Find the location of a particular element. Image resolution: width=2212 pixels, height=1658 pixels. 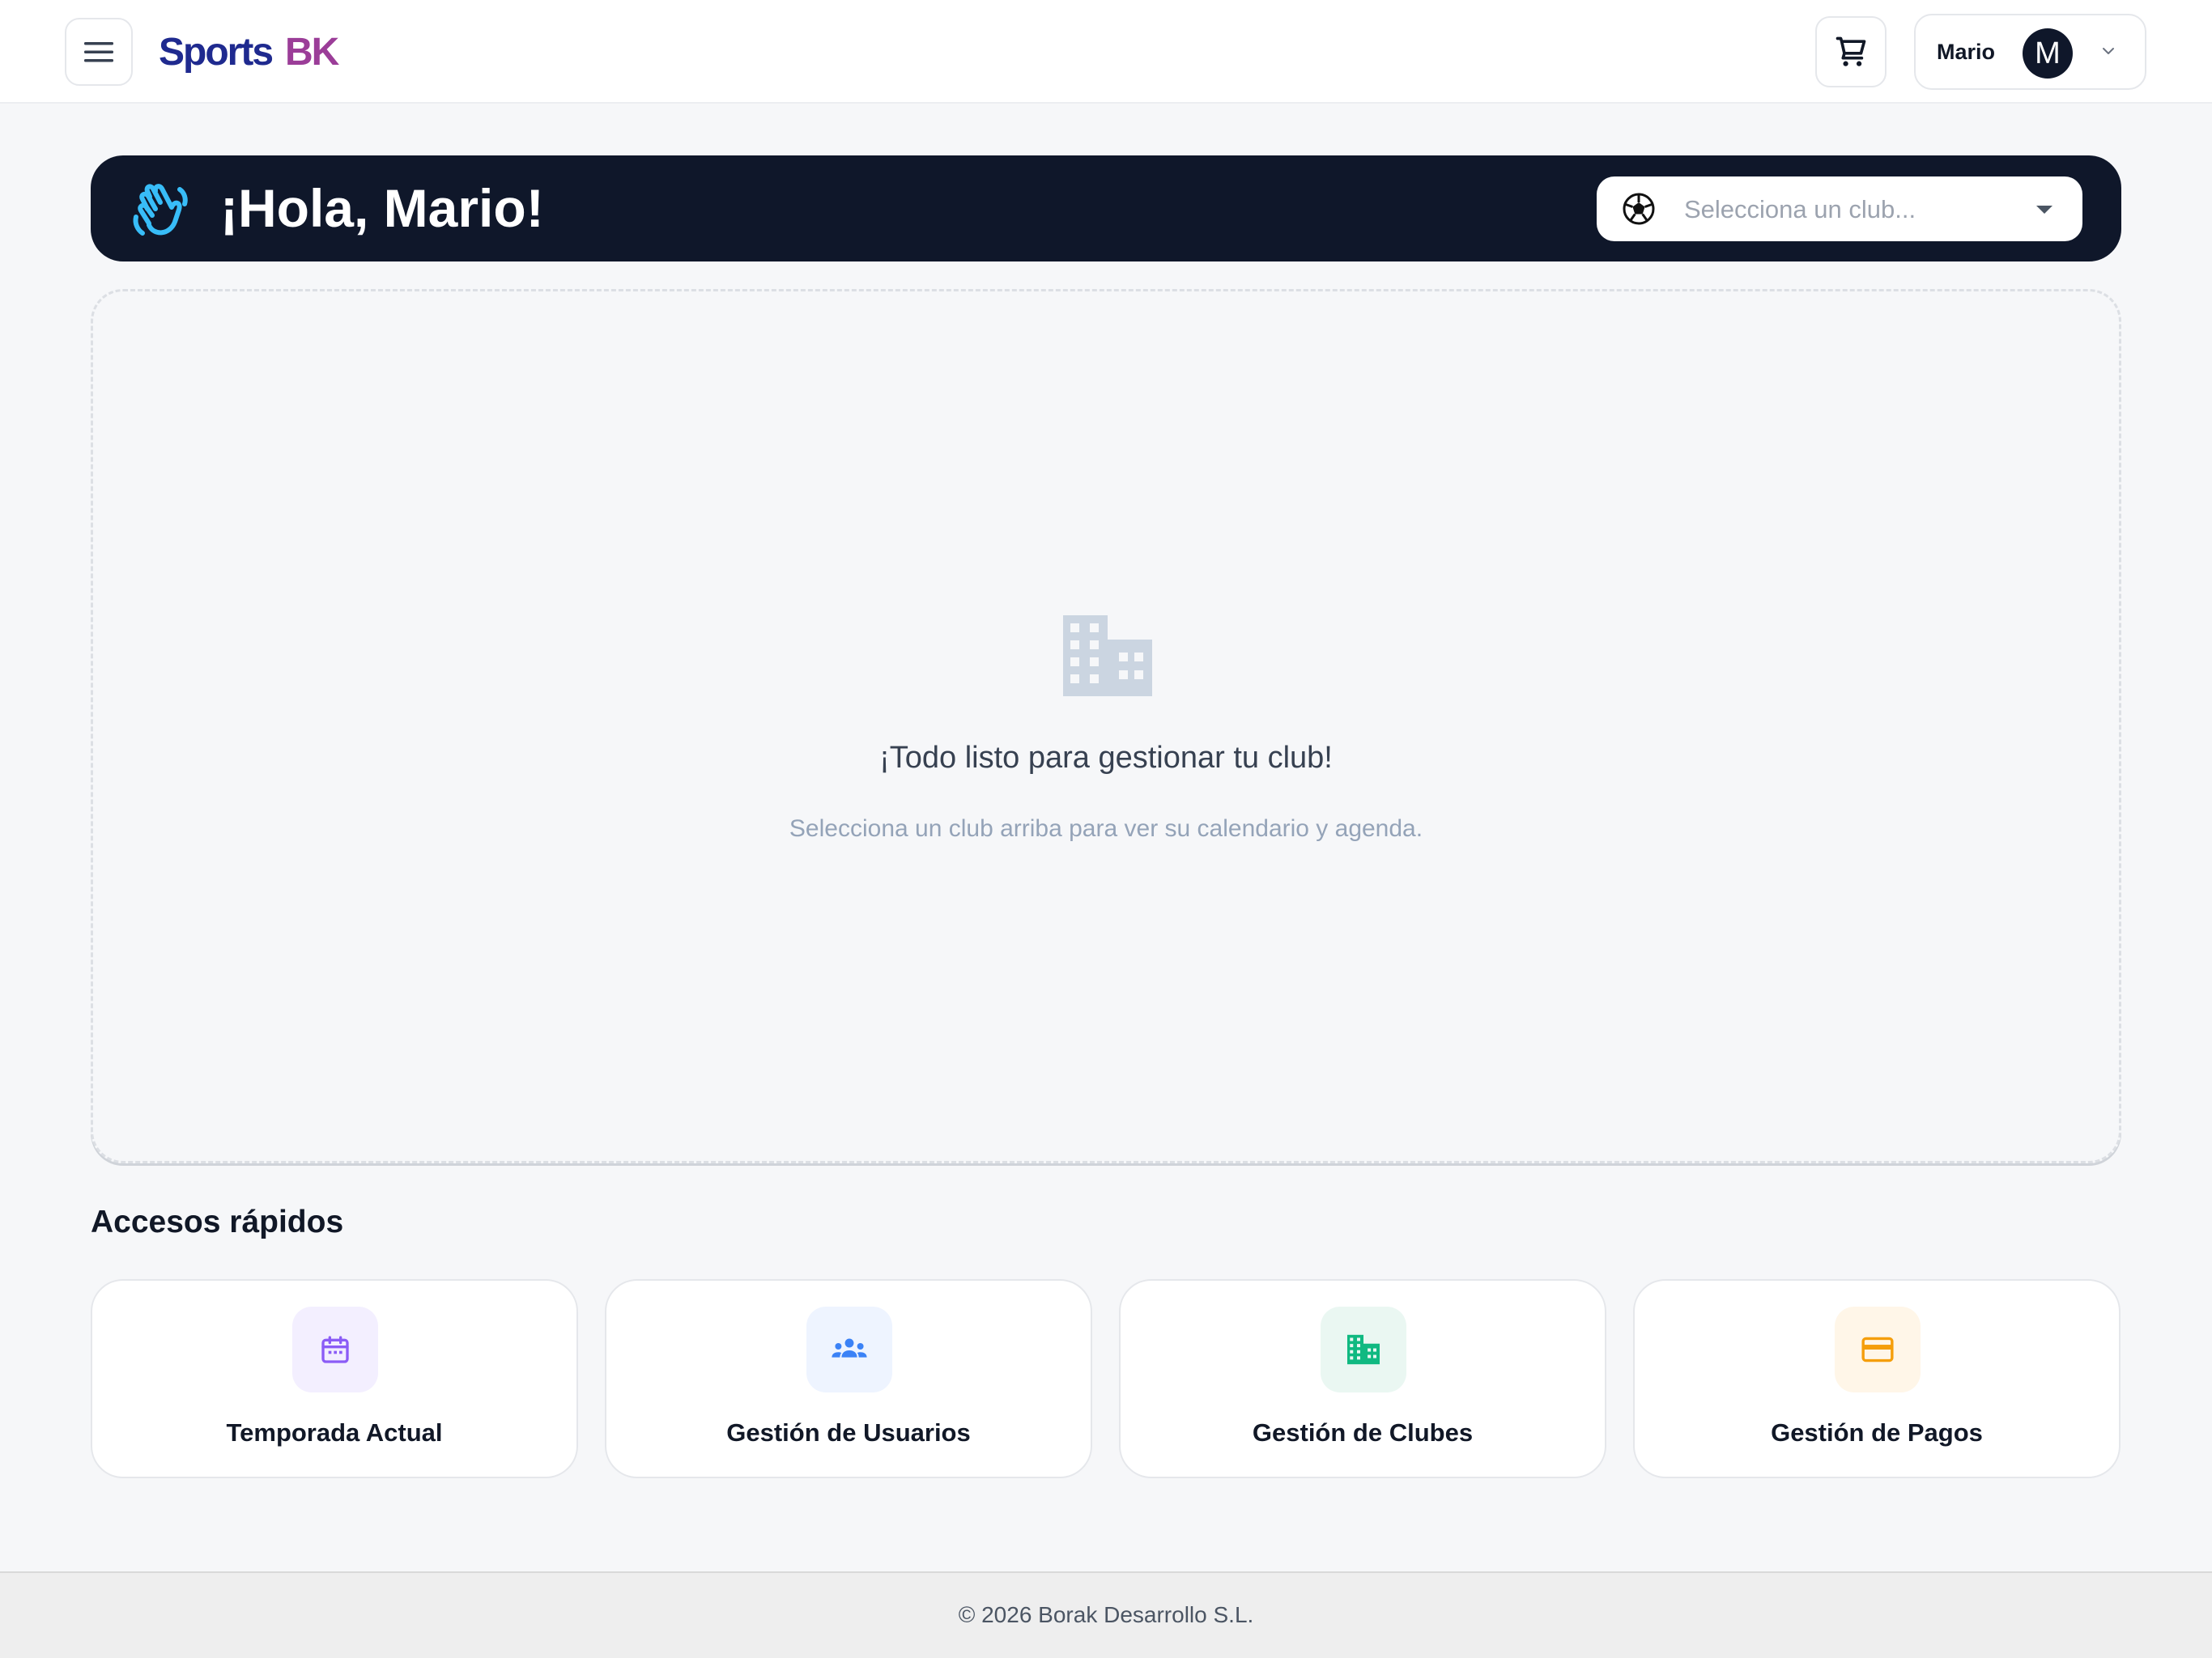

quick-access-usuarios: Gestión de Usuarios is located at coordinates (849, 1378).